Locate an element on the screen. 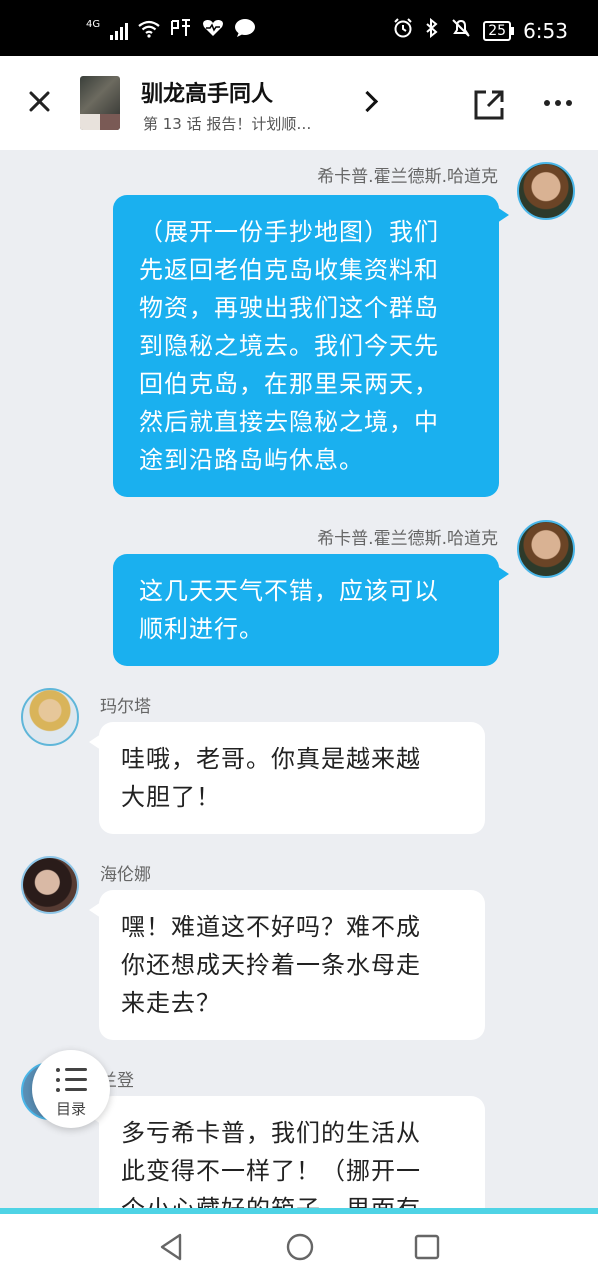  bluetooth-icon is located at coordinates (432, 30).